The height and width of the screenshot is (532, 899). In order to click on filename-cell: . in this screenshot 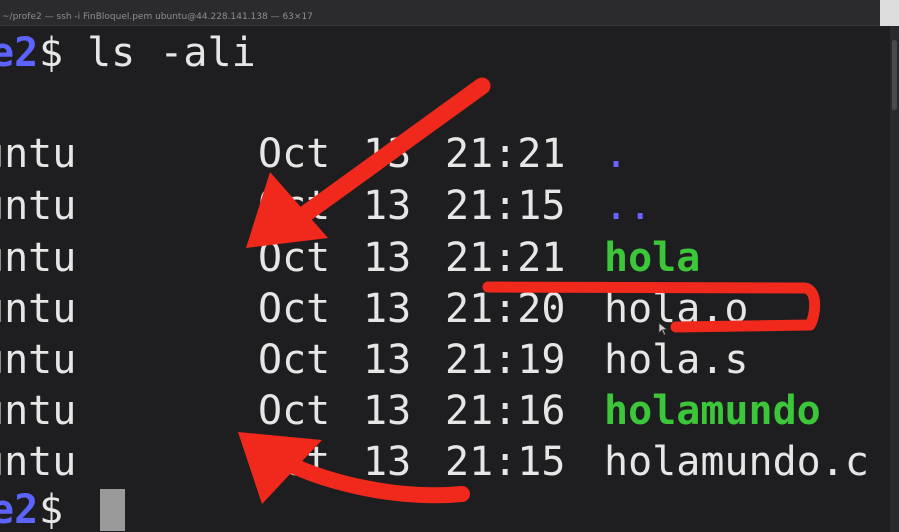, I will do `click(616, 154)`.